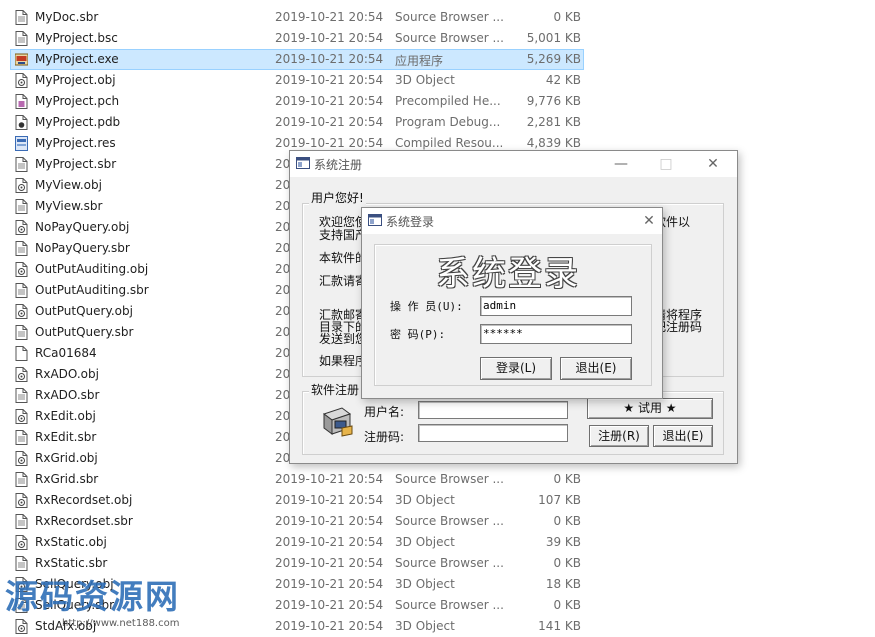 The height and width of the screenshot is (637, 875). Describe the element at coordinates (493, 410) in the screenshot. I see `username-input` at that location.